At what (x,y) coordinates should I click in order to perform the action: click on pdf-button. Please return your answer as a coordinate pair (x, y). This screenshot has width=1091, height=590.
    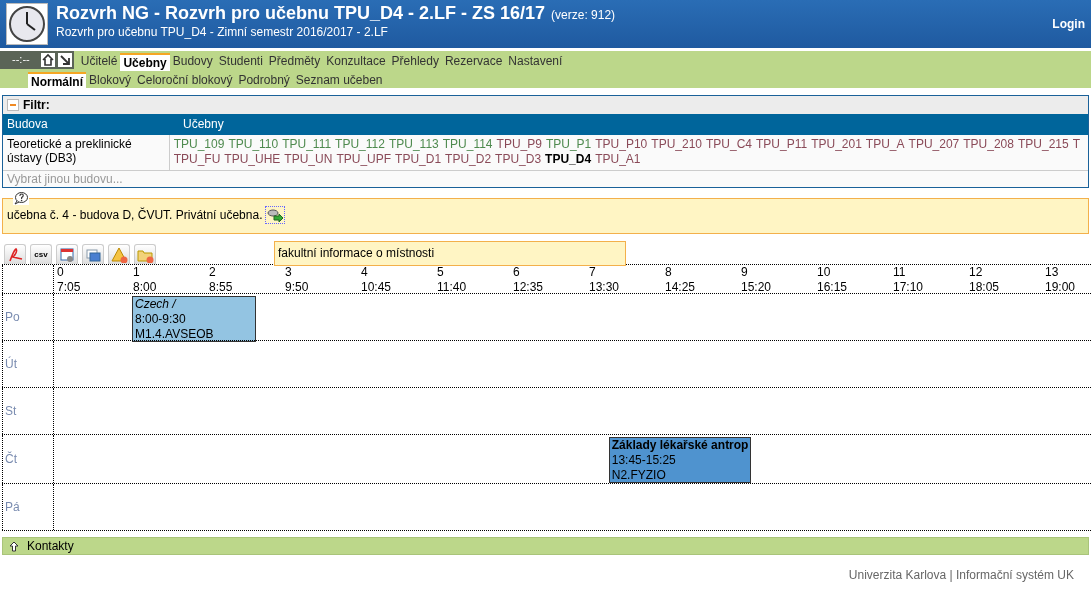
    Looking at the image, I should click on (15, 254).